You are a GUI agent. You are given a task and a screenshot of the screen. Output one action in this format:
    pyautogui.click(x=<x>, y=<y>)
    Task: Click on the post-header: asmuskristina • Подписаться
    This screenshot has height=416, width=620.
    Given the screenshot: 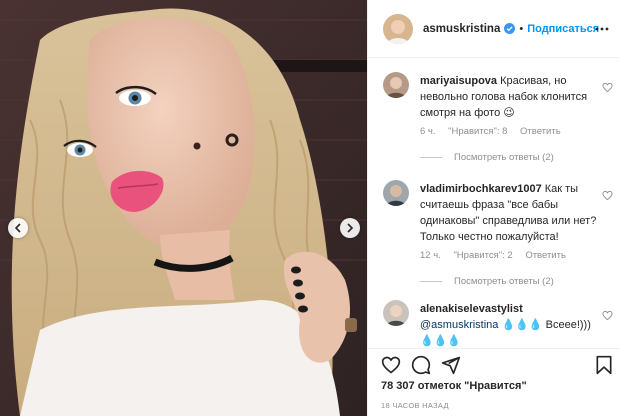 What is the action you would take?
    pyautogui.click(x=494, y=29)
    